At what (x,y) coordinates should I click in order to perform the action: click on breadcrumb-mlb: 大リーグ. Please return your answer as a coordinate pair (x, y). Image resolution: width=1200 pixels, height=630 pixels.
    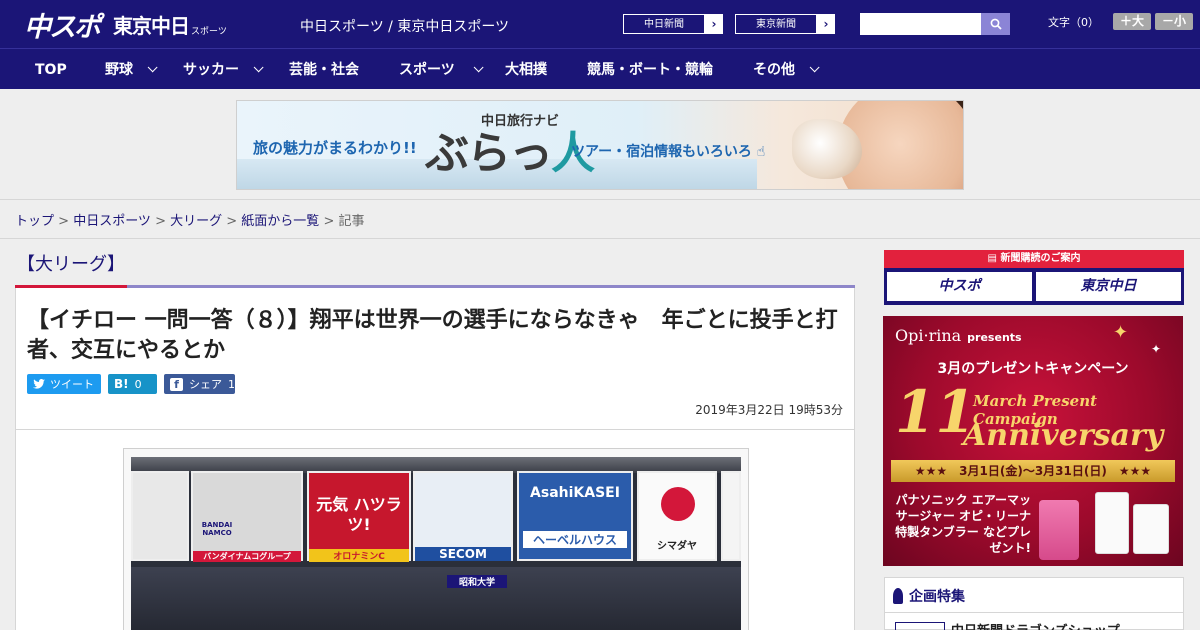
    Looking at the image, I should click on (196, 221).